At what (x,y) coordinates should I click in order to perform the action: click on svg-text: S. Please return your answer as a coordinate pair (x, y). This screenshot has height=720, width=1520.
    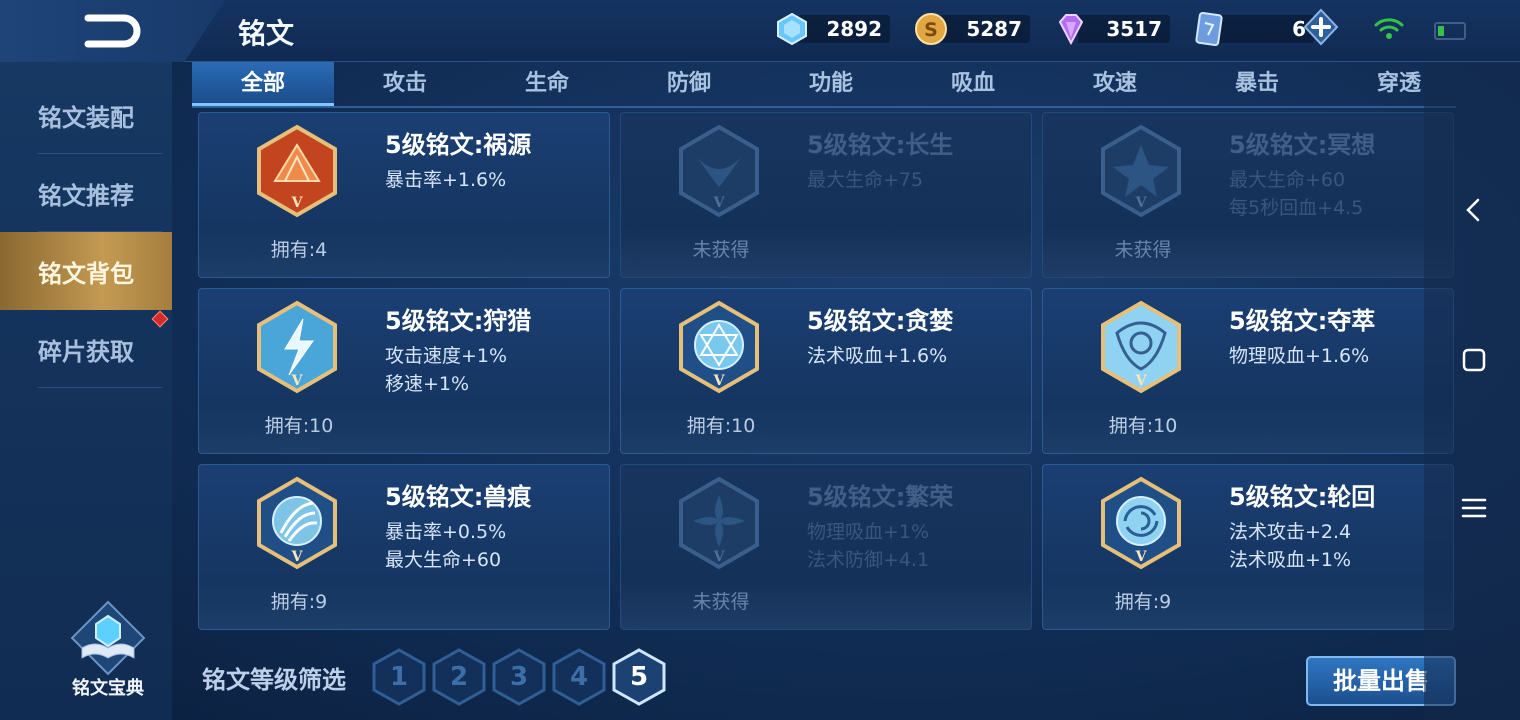
    Looking at the image, I should click on (931, 30).